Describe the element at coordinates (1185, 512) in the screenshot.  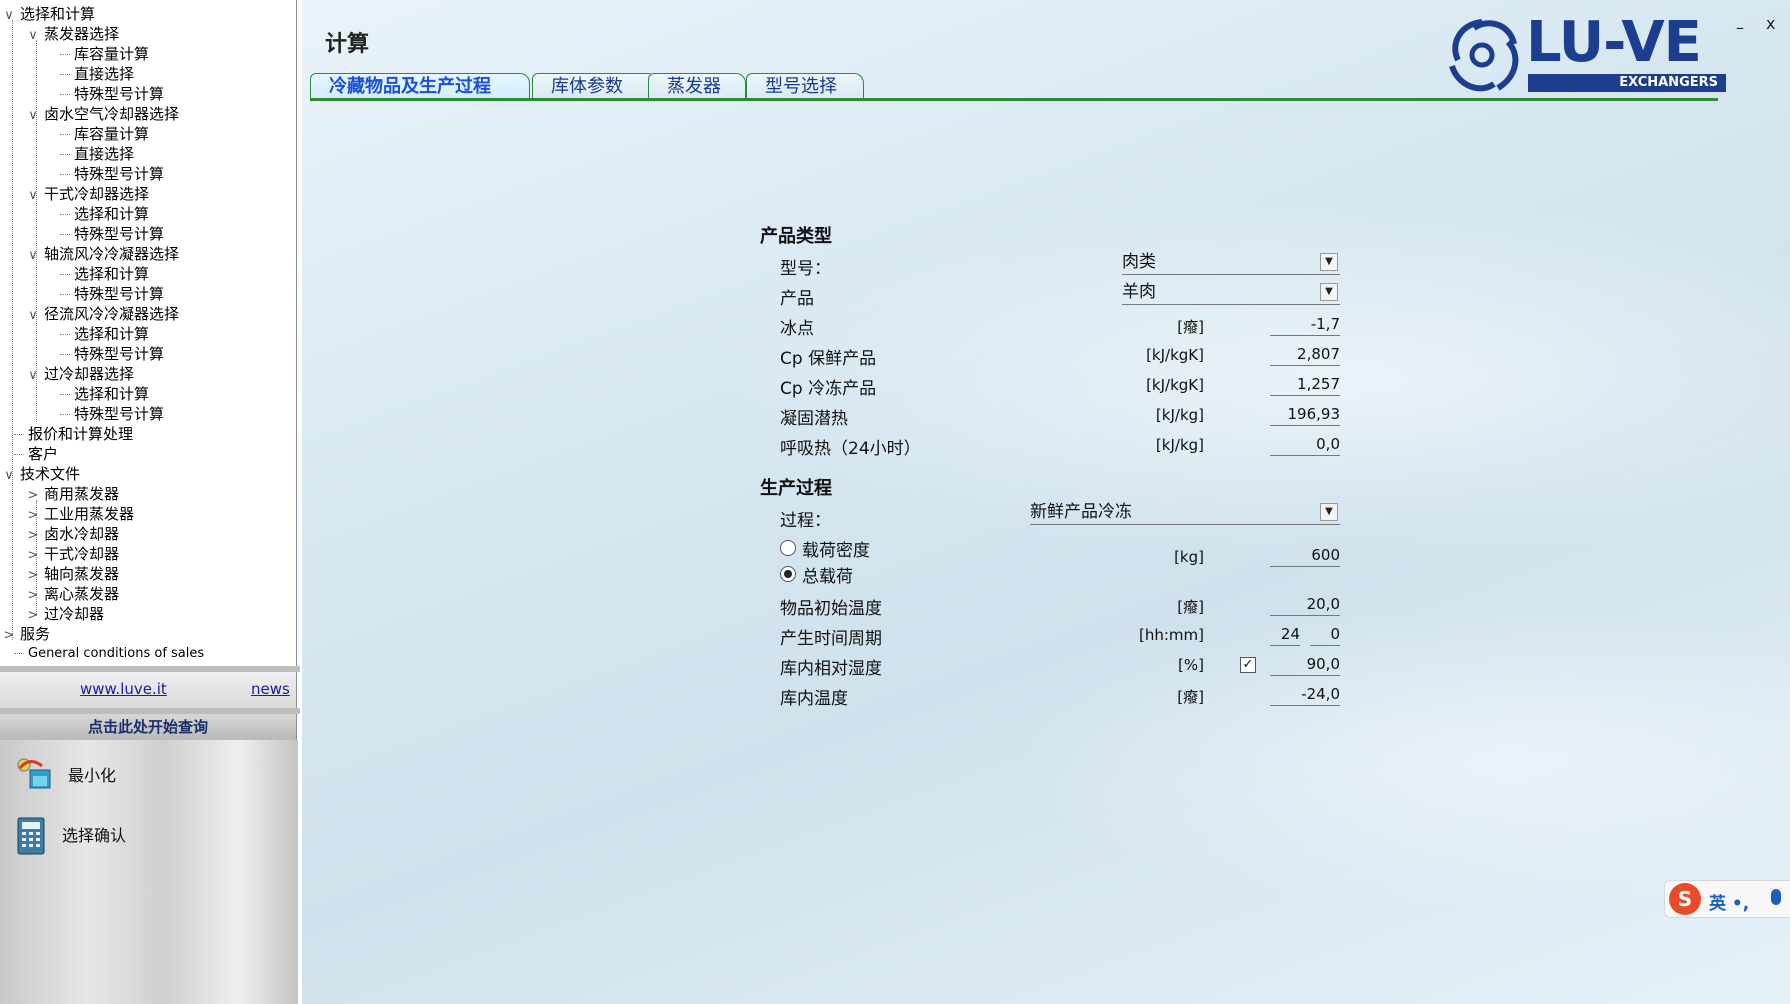
I see `process-select: 新鲜产品冷冻 ▼` at that location.